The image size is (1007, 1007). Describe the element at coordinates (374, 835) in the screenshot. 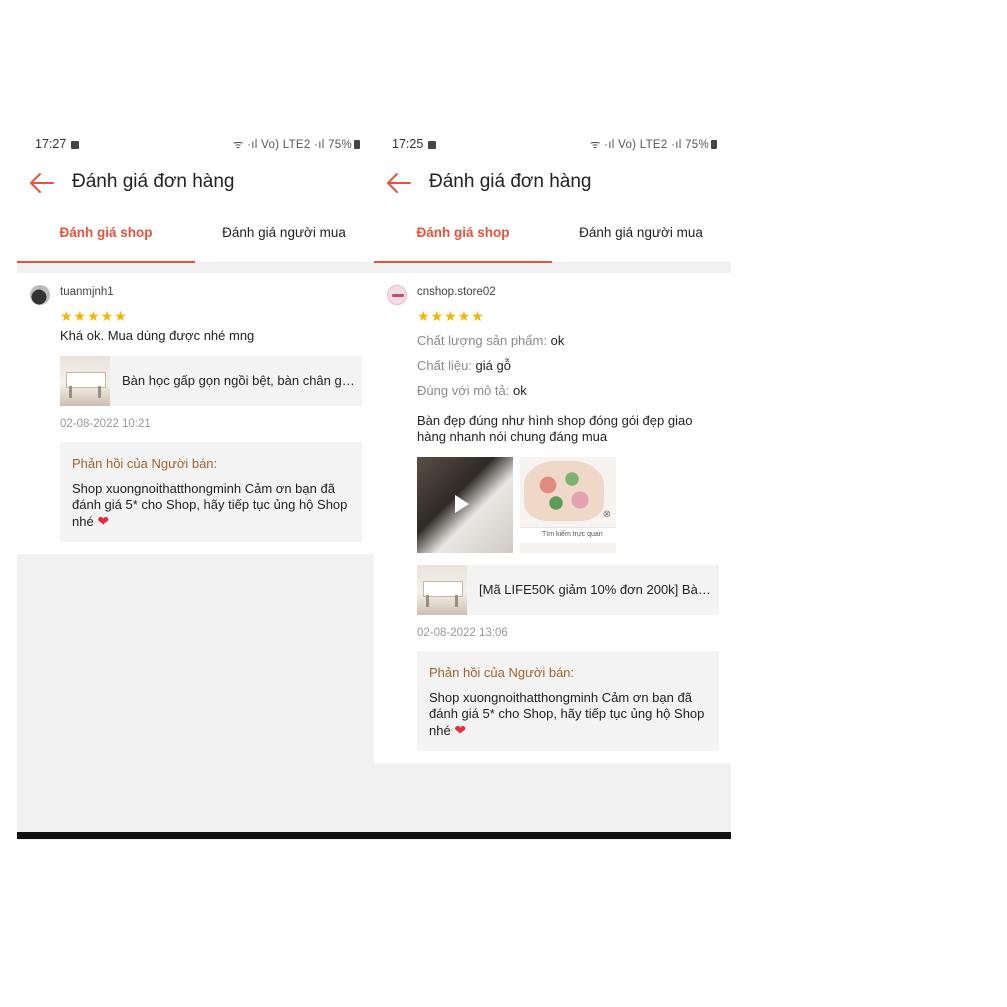

I see `bottom-border` at that location.